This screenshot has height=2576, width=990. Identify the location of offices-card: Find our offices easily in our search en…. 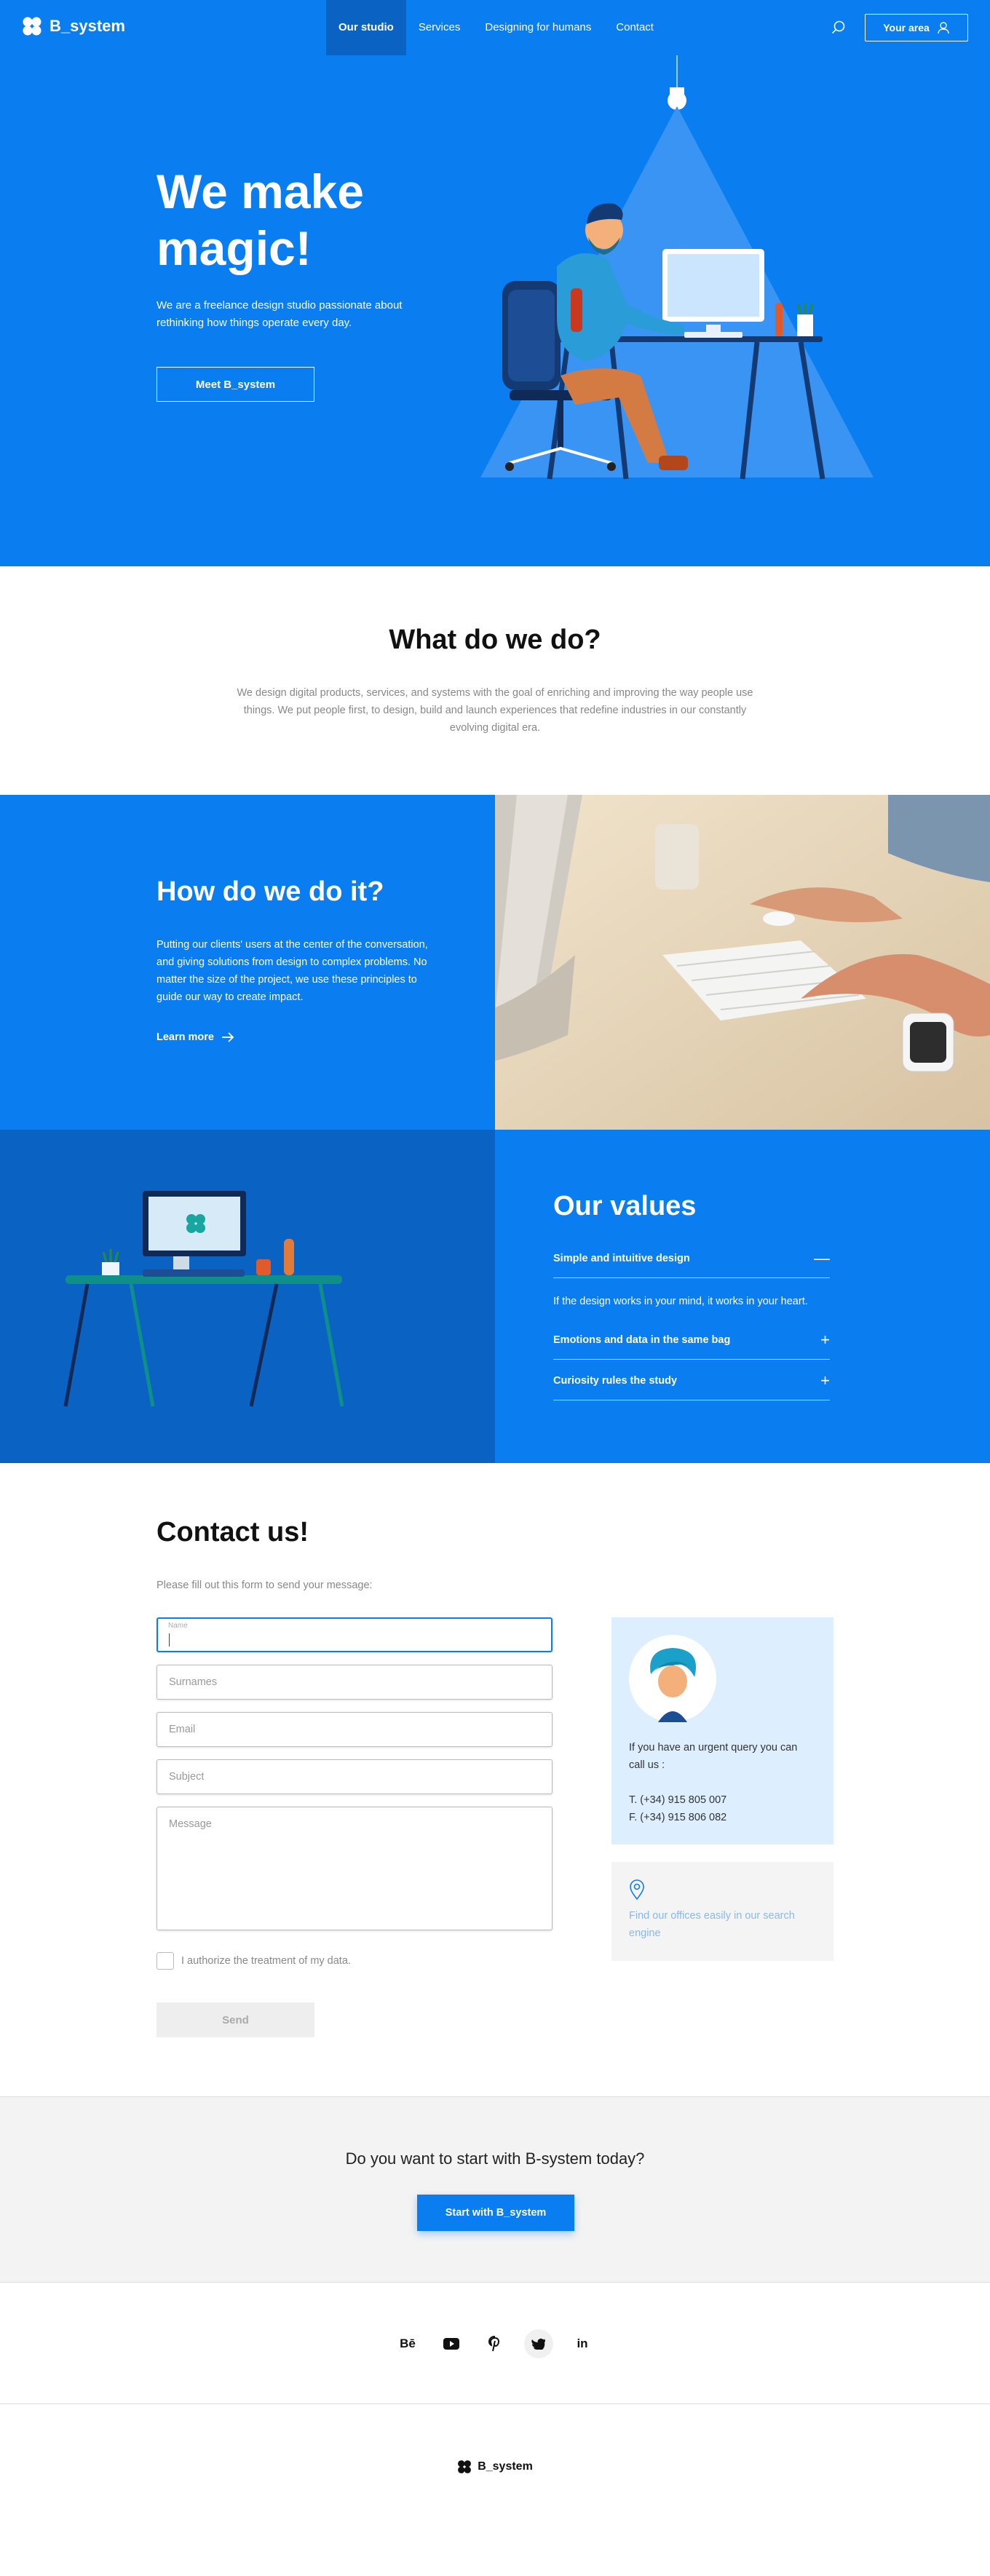
(722, 1911).